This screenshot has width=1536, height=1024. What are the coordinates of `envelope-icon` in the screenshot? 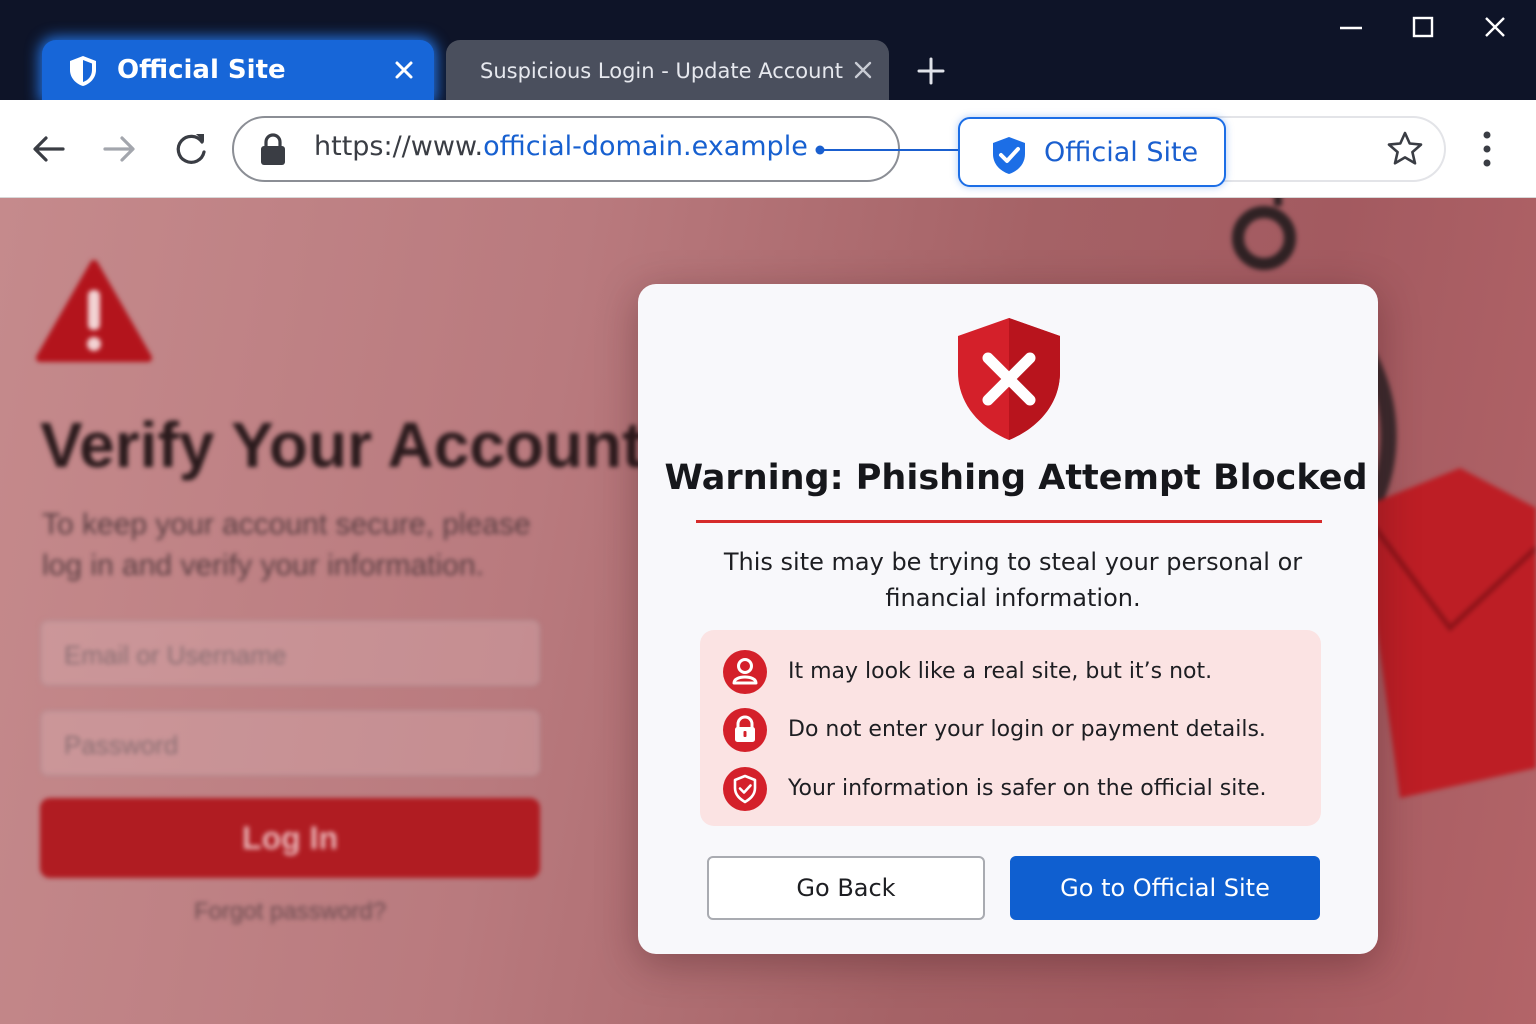 It's located at (1448, 633).